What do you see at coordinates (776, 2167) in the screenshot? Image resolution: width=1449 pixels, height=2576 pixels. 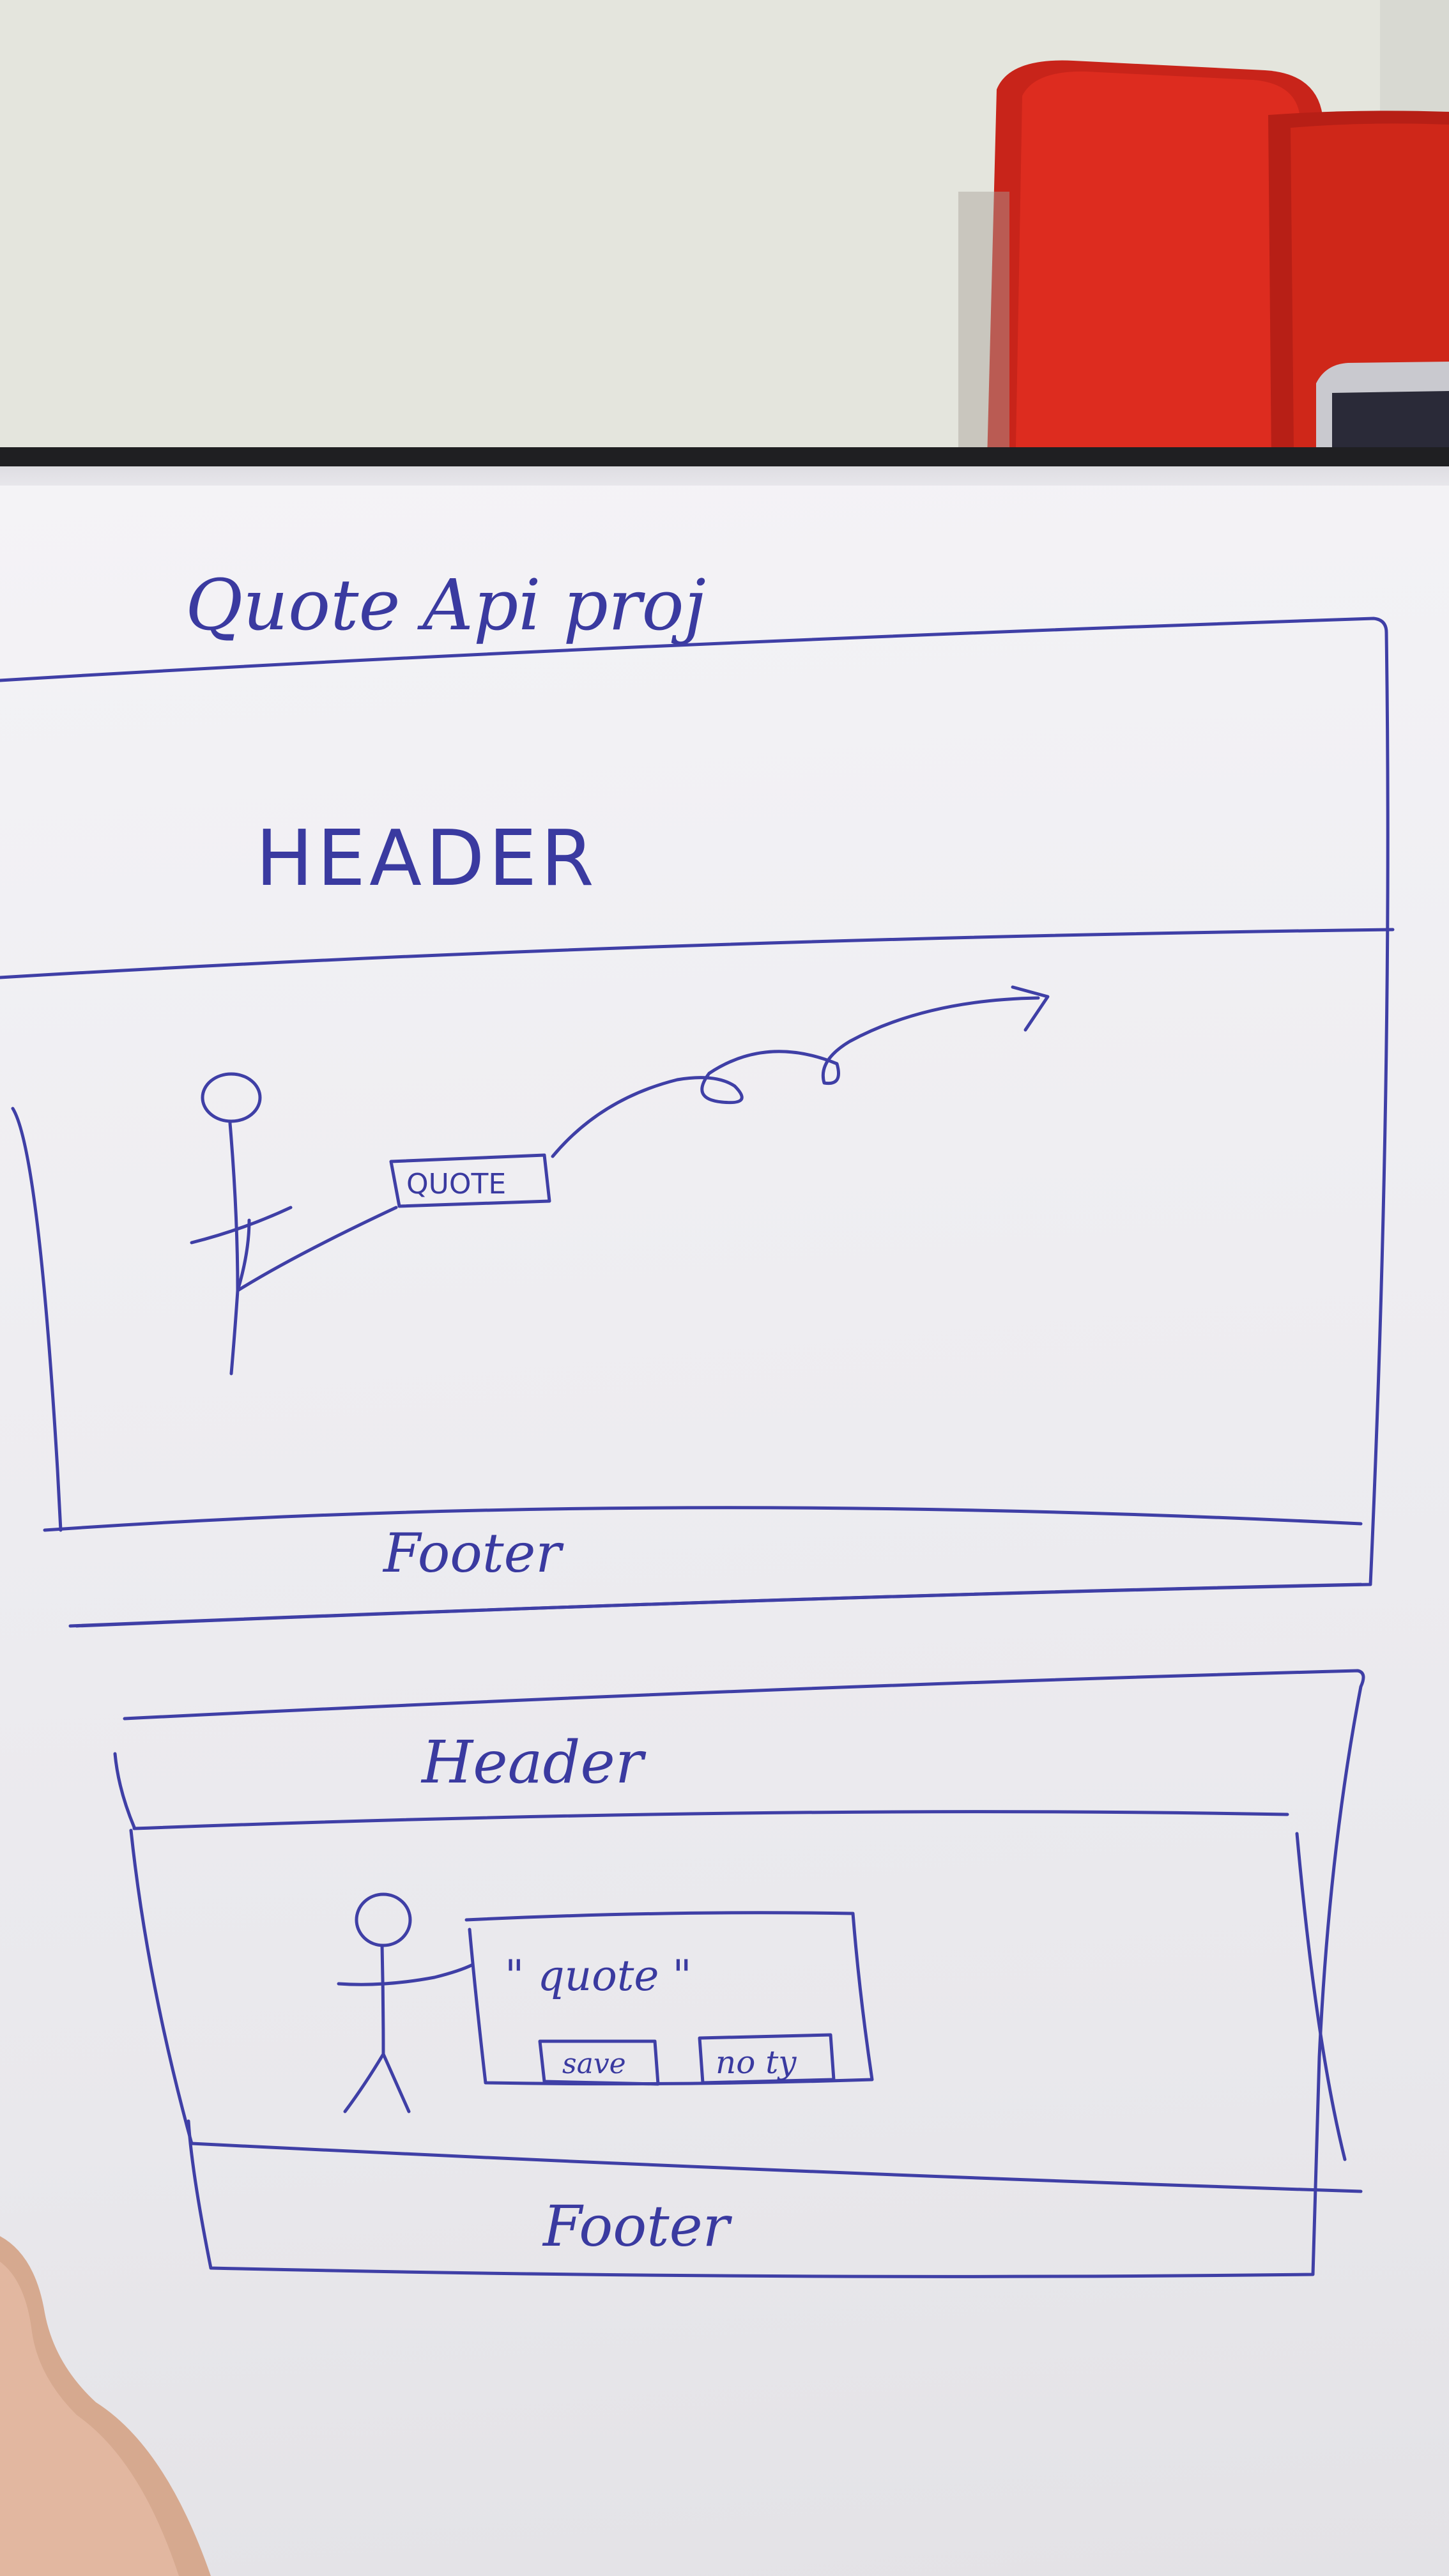 I see `wireframe-2-footer-divider` at bounding box center [776, 2167].